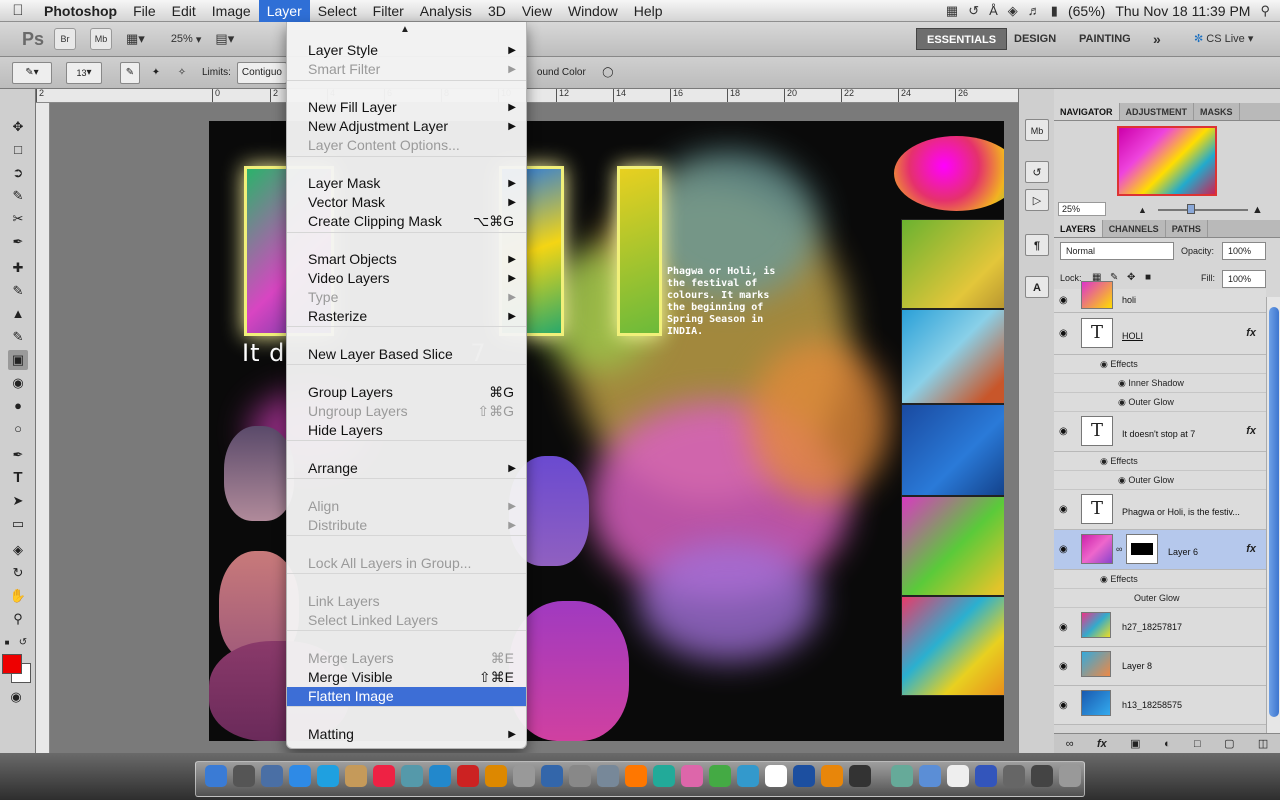 This screenshot has width=1280, height=800. Describe the element at coordinates (300, 776) in the screenshot. I see `safari-icon` at that location.